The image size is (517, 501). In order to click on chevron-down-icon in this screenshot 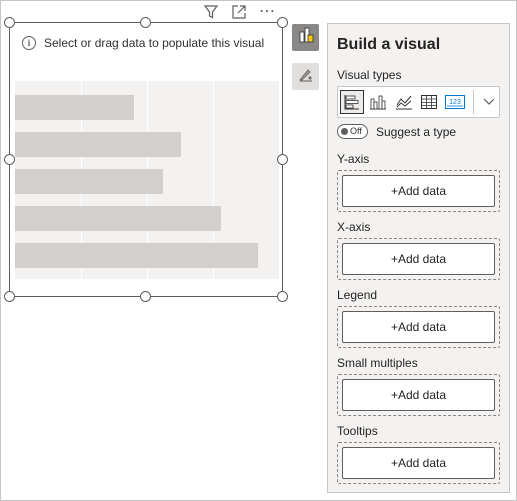, I will do `click(489, 102)`.